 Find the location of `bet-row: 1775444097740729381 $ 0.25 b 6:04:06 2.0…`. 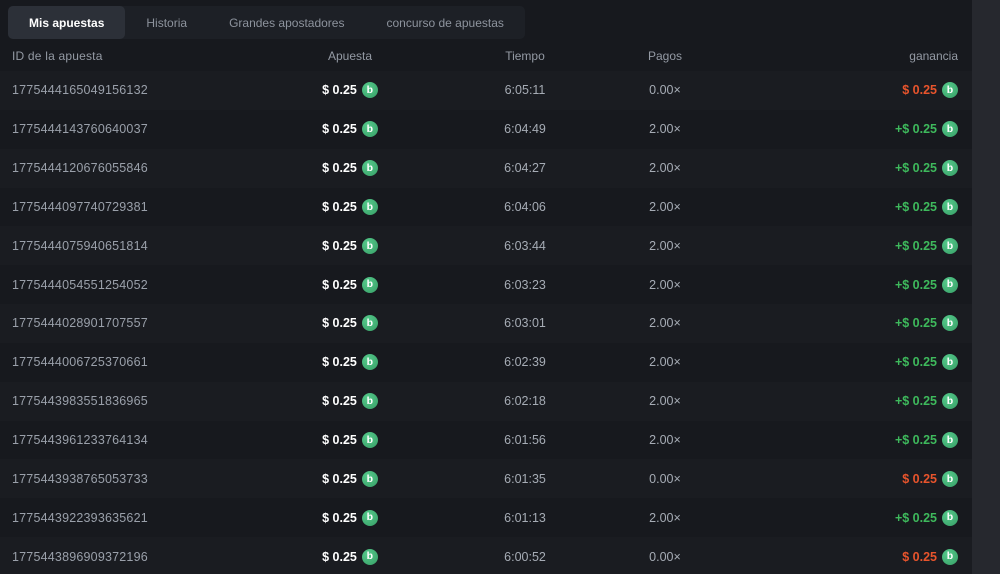

bet-row: 1775444097740729381 $ 0.25 b 6:04:06 2.0… is located at coordinates (486, 207).